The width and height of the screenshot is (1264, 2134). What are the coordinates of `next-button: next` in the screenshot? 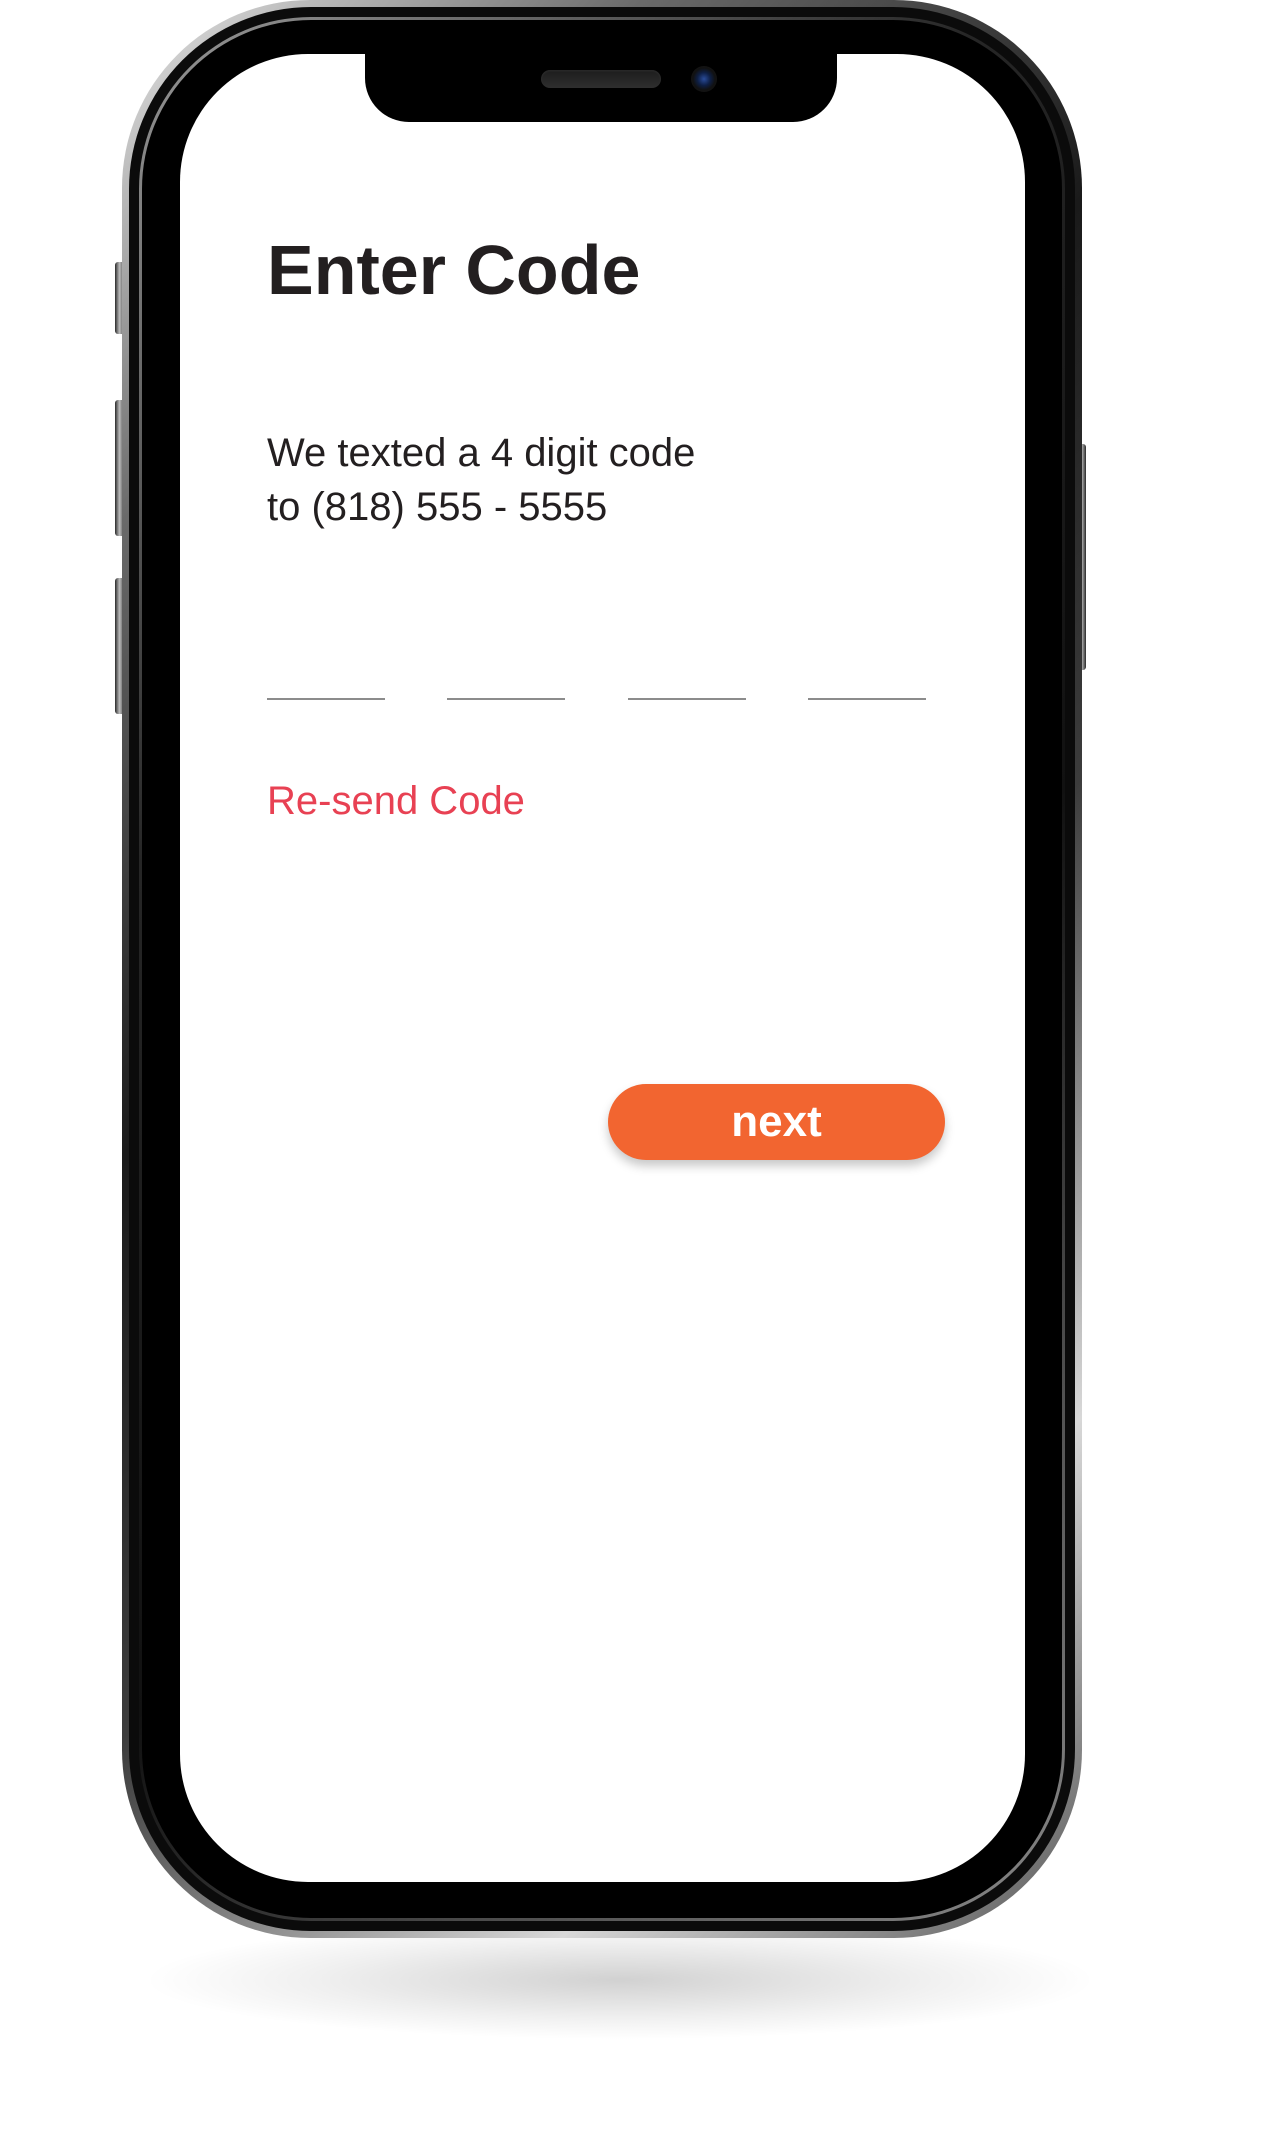 It's located at (776, 1122).